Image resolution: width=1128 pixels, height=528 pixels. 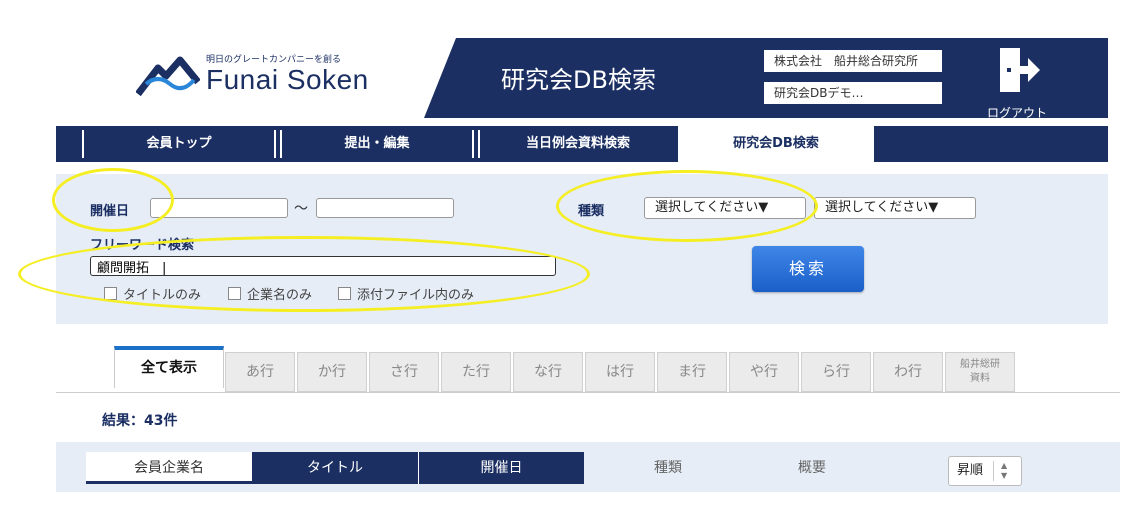 I want to click on sort-order-select: 昇順 ▲ ▼, so click(x=985, y=471).